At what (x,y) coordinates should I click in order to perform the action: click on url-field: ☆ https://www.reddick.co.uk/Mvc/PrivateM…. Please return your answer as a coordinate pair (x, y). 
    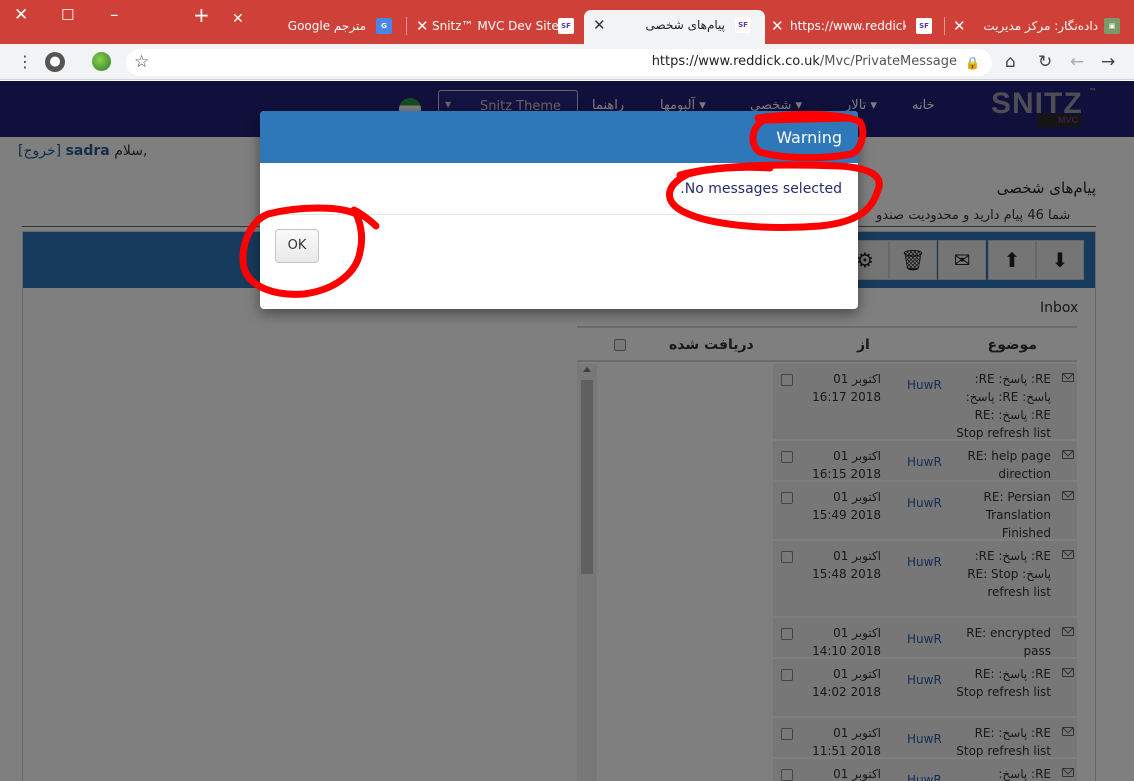
    Looking at the image, I should click on (559, 62).